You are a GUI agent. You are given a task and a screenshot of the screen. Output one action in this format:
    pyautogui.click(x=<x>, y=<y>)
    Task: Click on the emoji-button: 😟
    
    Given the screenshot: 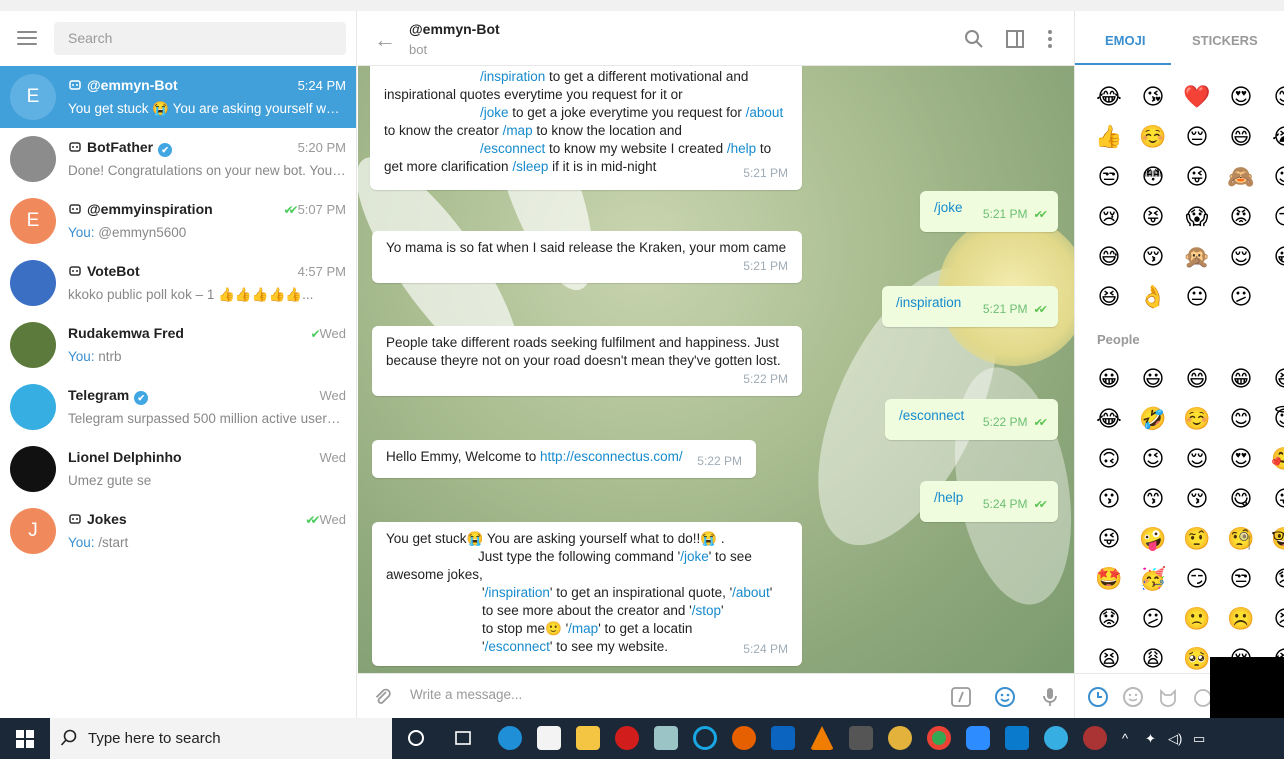 What is the action you would take?
    pyautogui.click(x=1109, y=620)
    